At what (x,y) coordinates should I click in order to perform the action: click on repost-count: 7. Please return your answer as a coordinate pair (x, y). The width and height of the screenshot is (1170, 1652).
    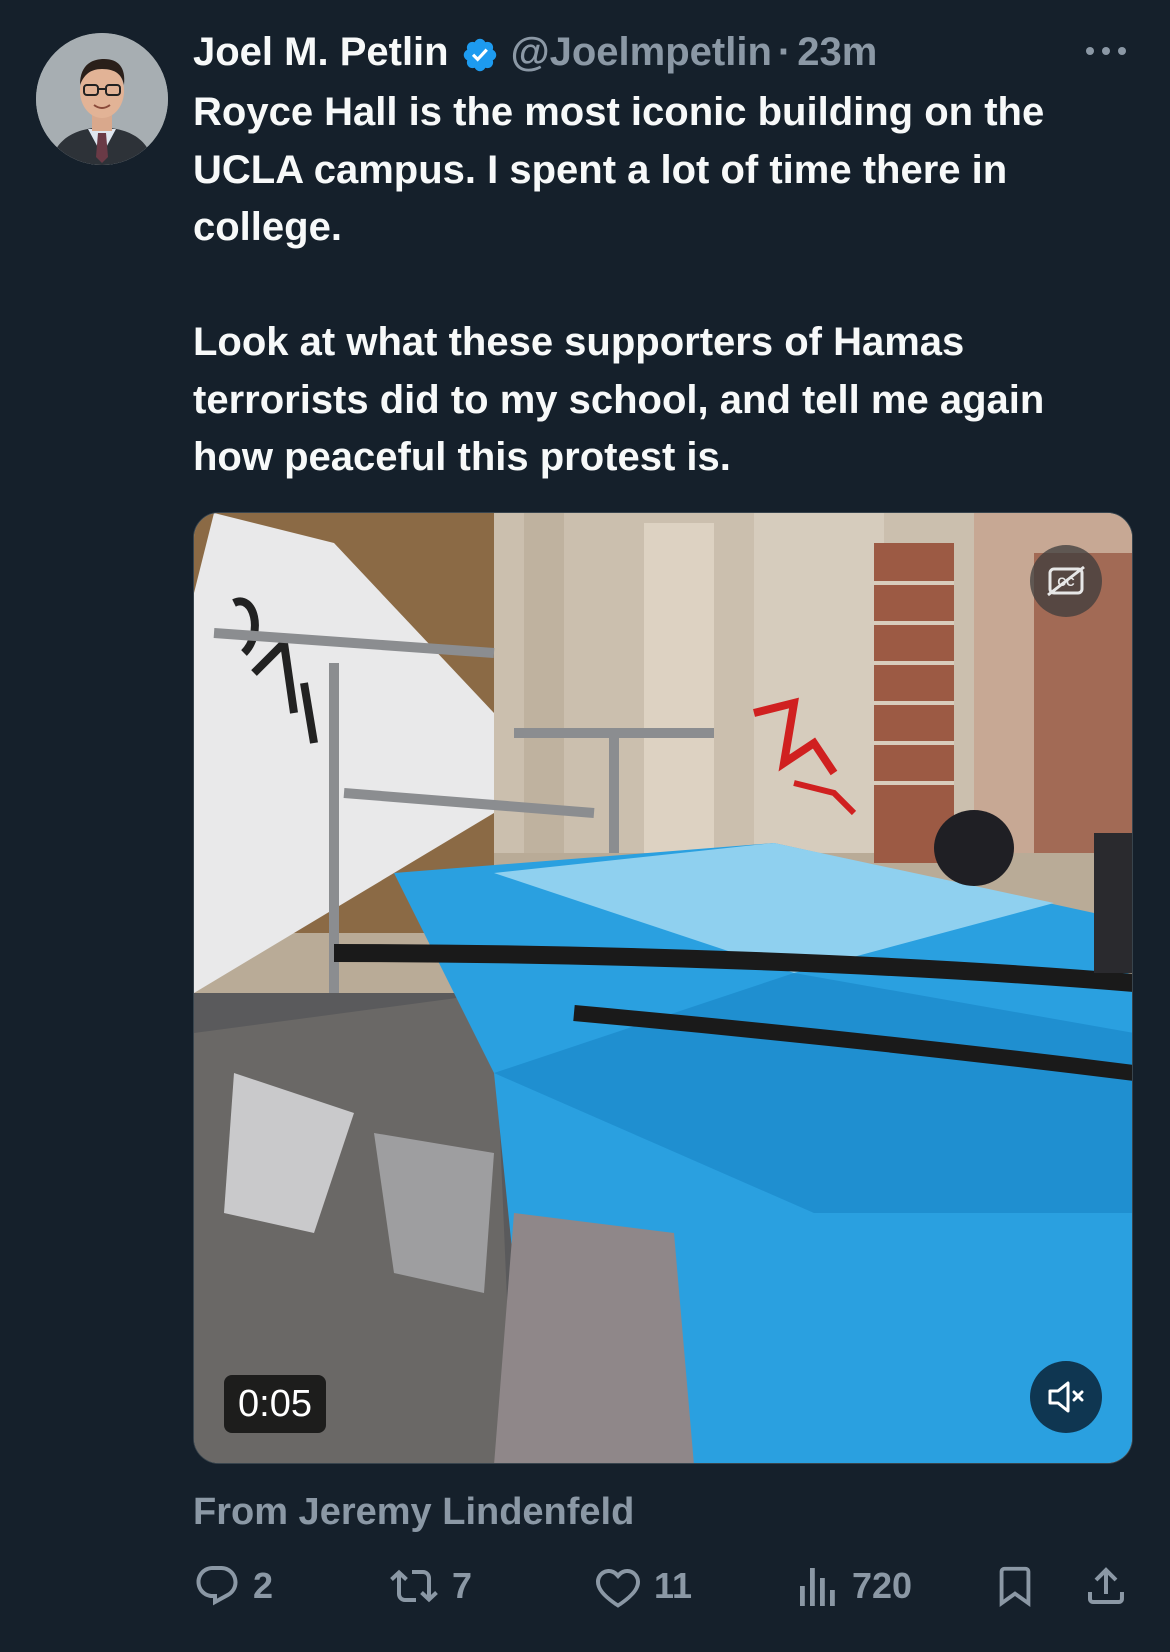
    Looking at the image, I should click on (462, 1585).